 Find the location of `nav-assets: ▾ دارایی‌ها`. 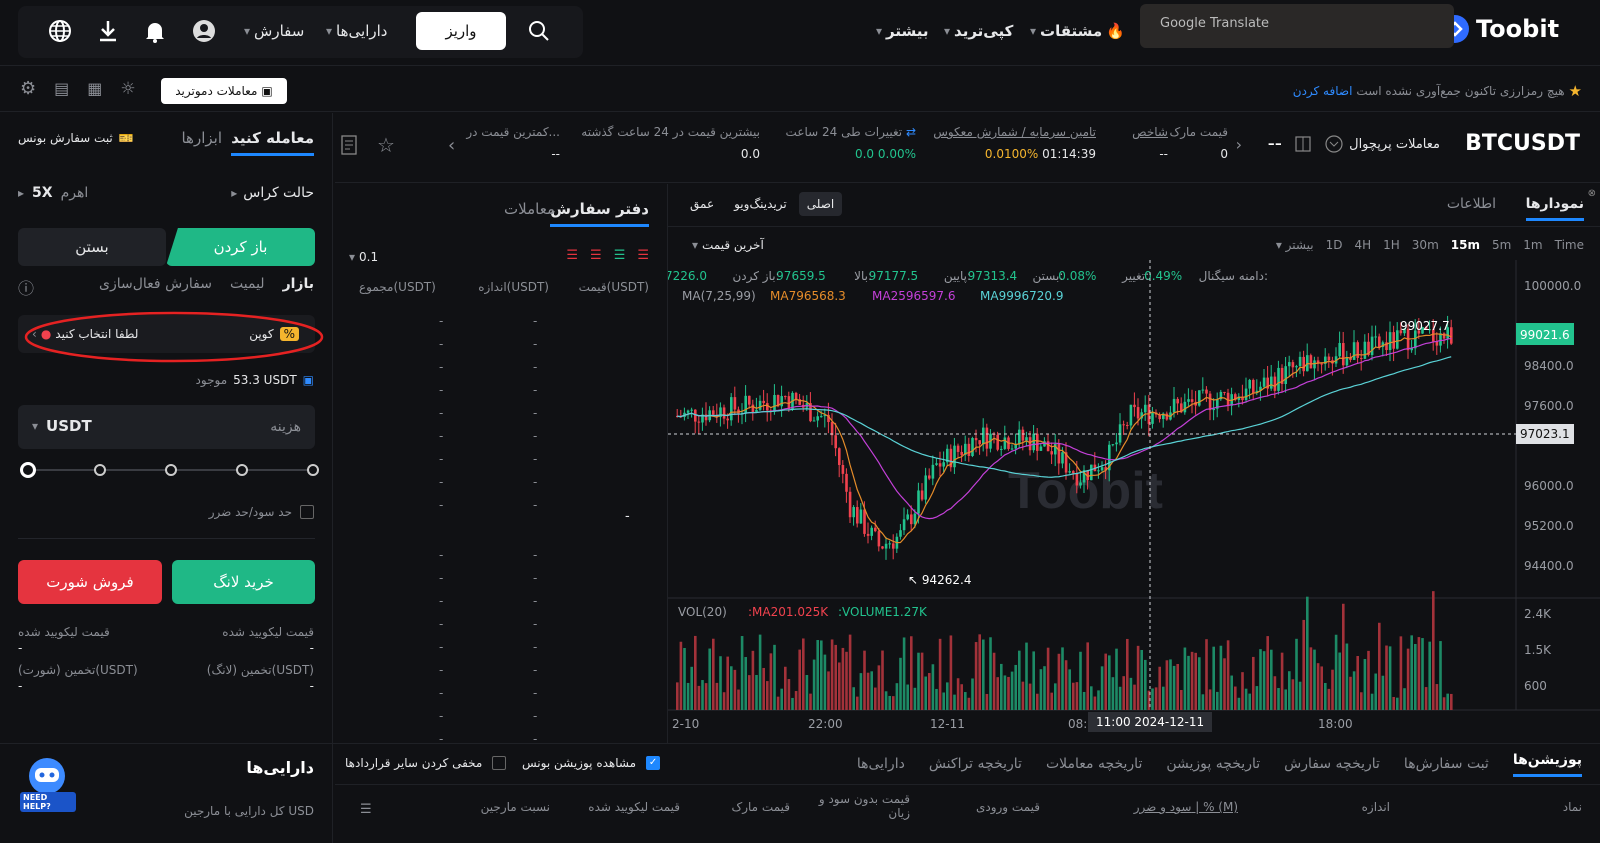

nav-assets: ▾ دارایی‌ها is located at coordinates (356, 31).